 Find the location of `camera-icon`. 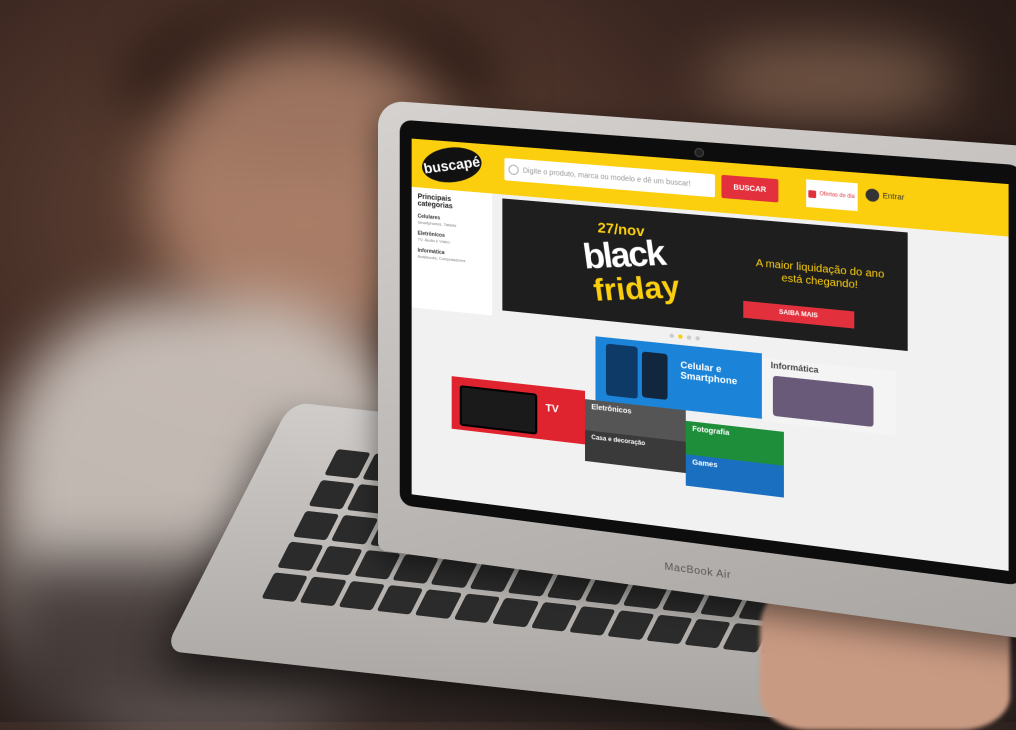

camera-icon is located at coordinates (699, 152).